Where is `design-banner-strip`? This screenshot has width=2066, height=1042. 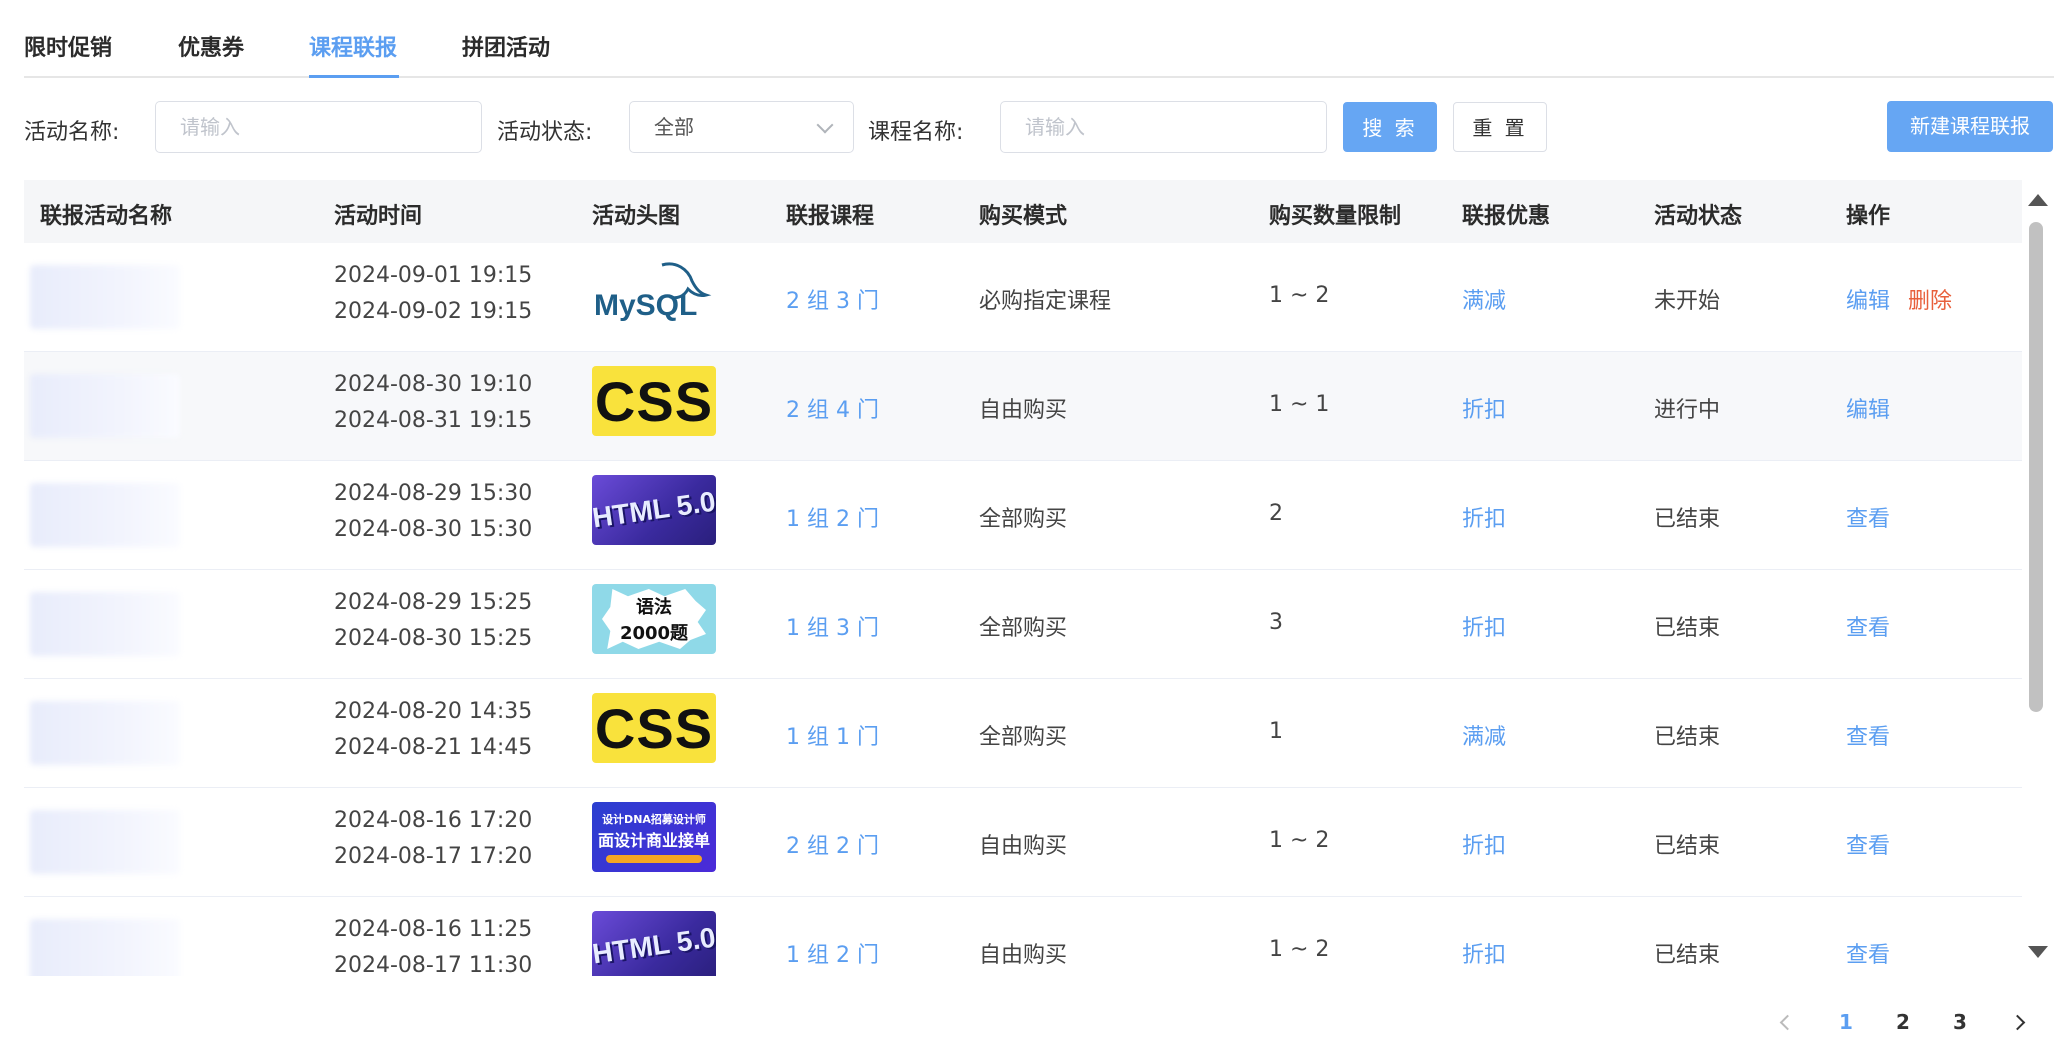
design-banner-strip is located at coordinates (654, 859).